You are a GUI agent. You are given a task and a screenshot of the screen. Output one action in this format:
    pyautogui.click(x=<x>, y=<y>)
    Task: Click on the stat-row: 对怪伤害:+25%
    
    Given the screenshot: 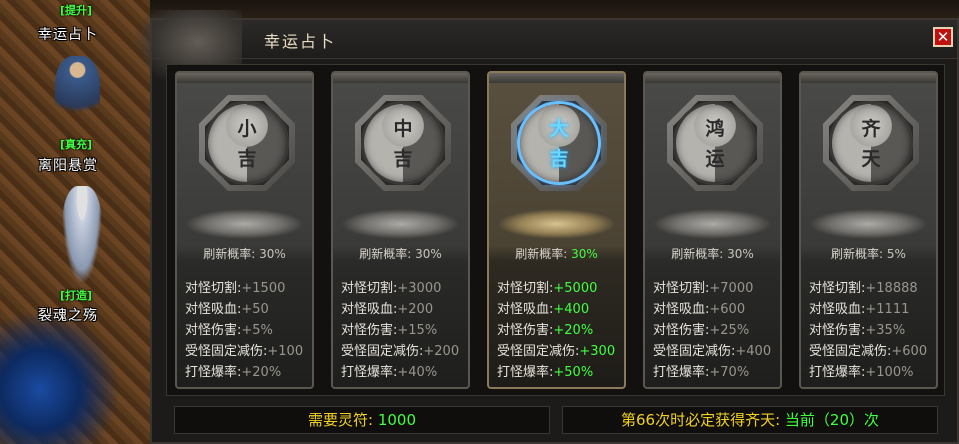 What is the action you would take?
    pyautogui.click(x=715, y=329)
    